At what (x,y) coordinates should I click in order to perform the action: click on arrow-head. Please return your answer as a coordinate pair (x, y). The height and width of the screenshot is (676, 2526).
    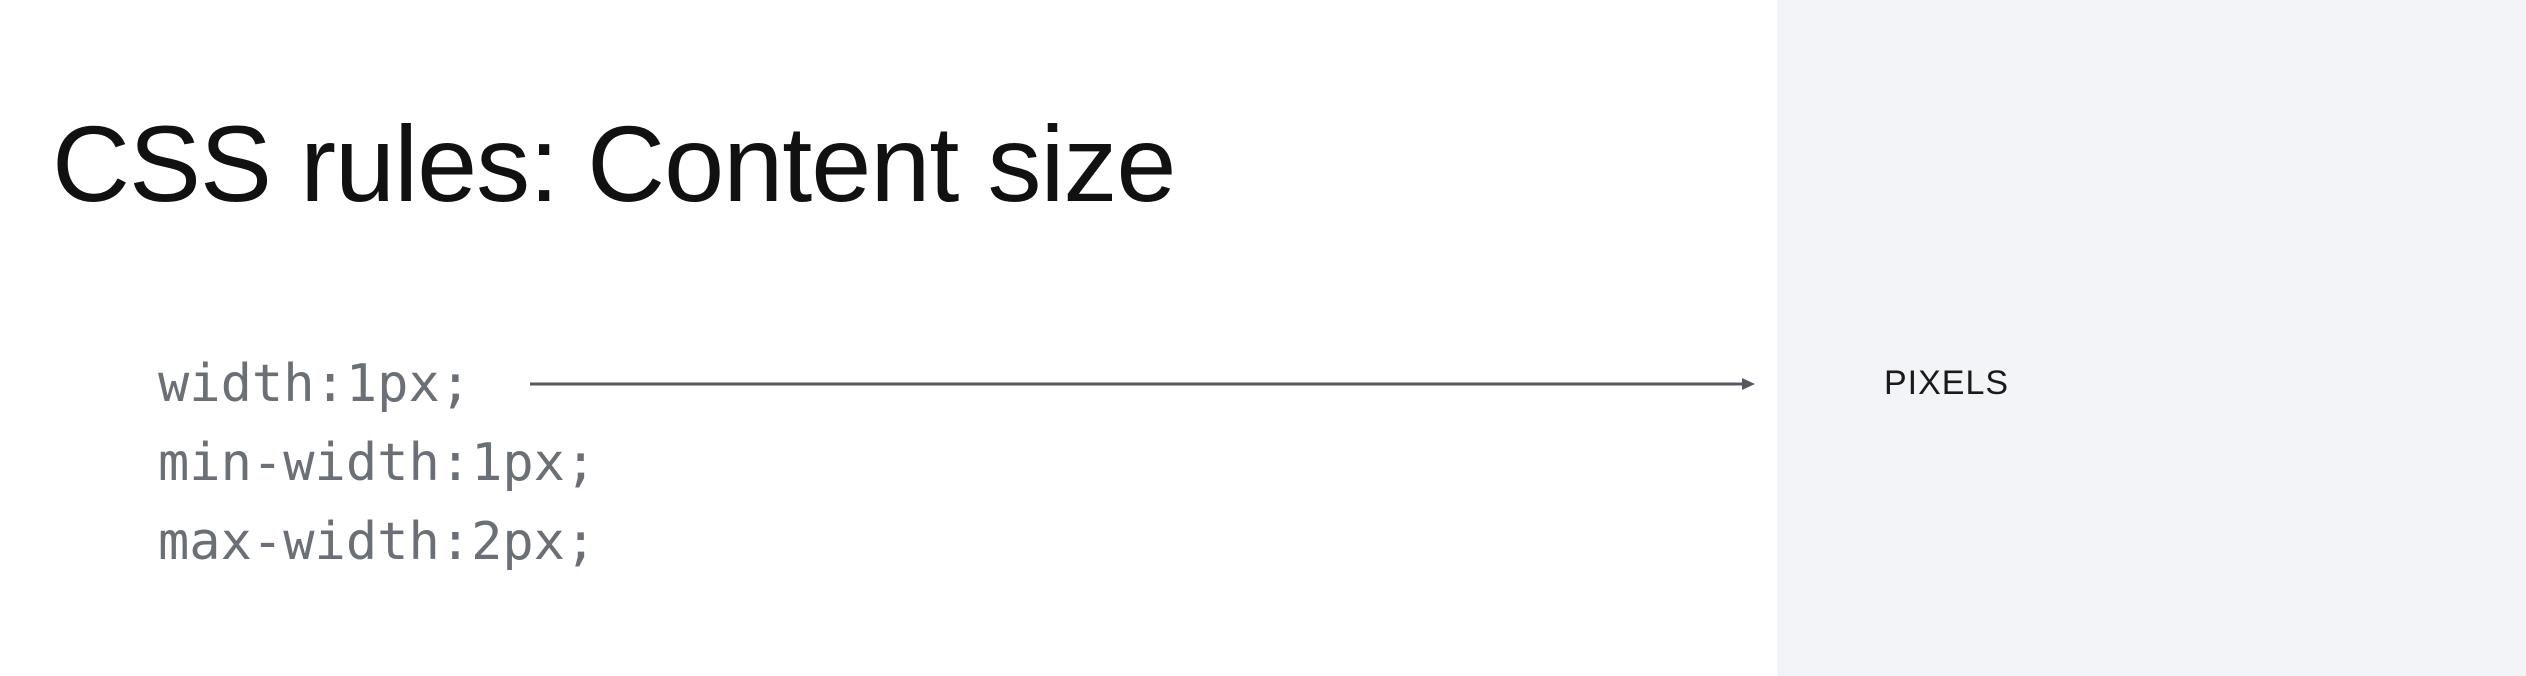
    Looking at the image, I should click on (1748, 384).